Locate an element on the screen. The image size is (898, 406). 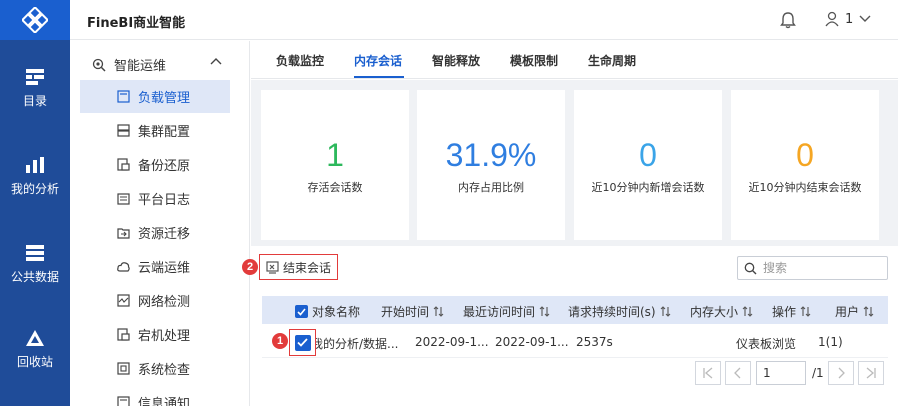
column-duration: 请求持续时间(s) is located at coordinates (620, 311).